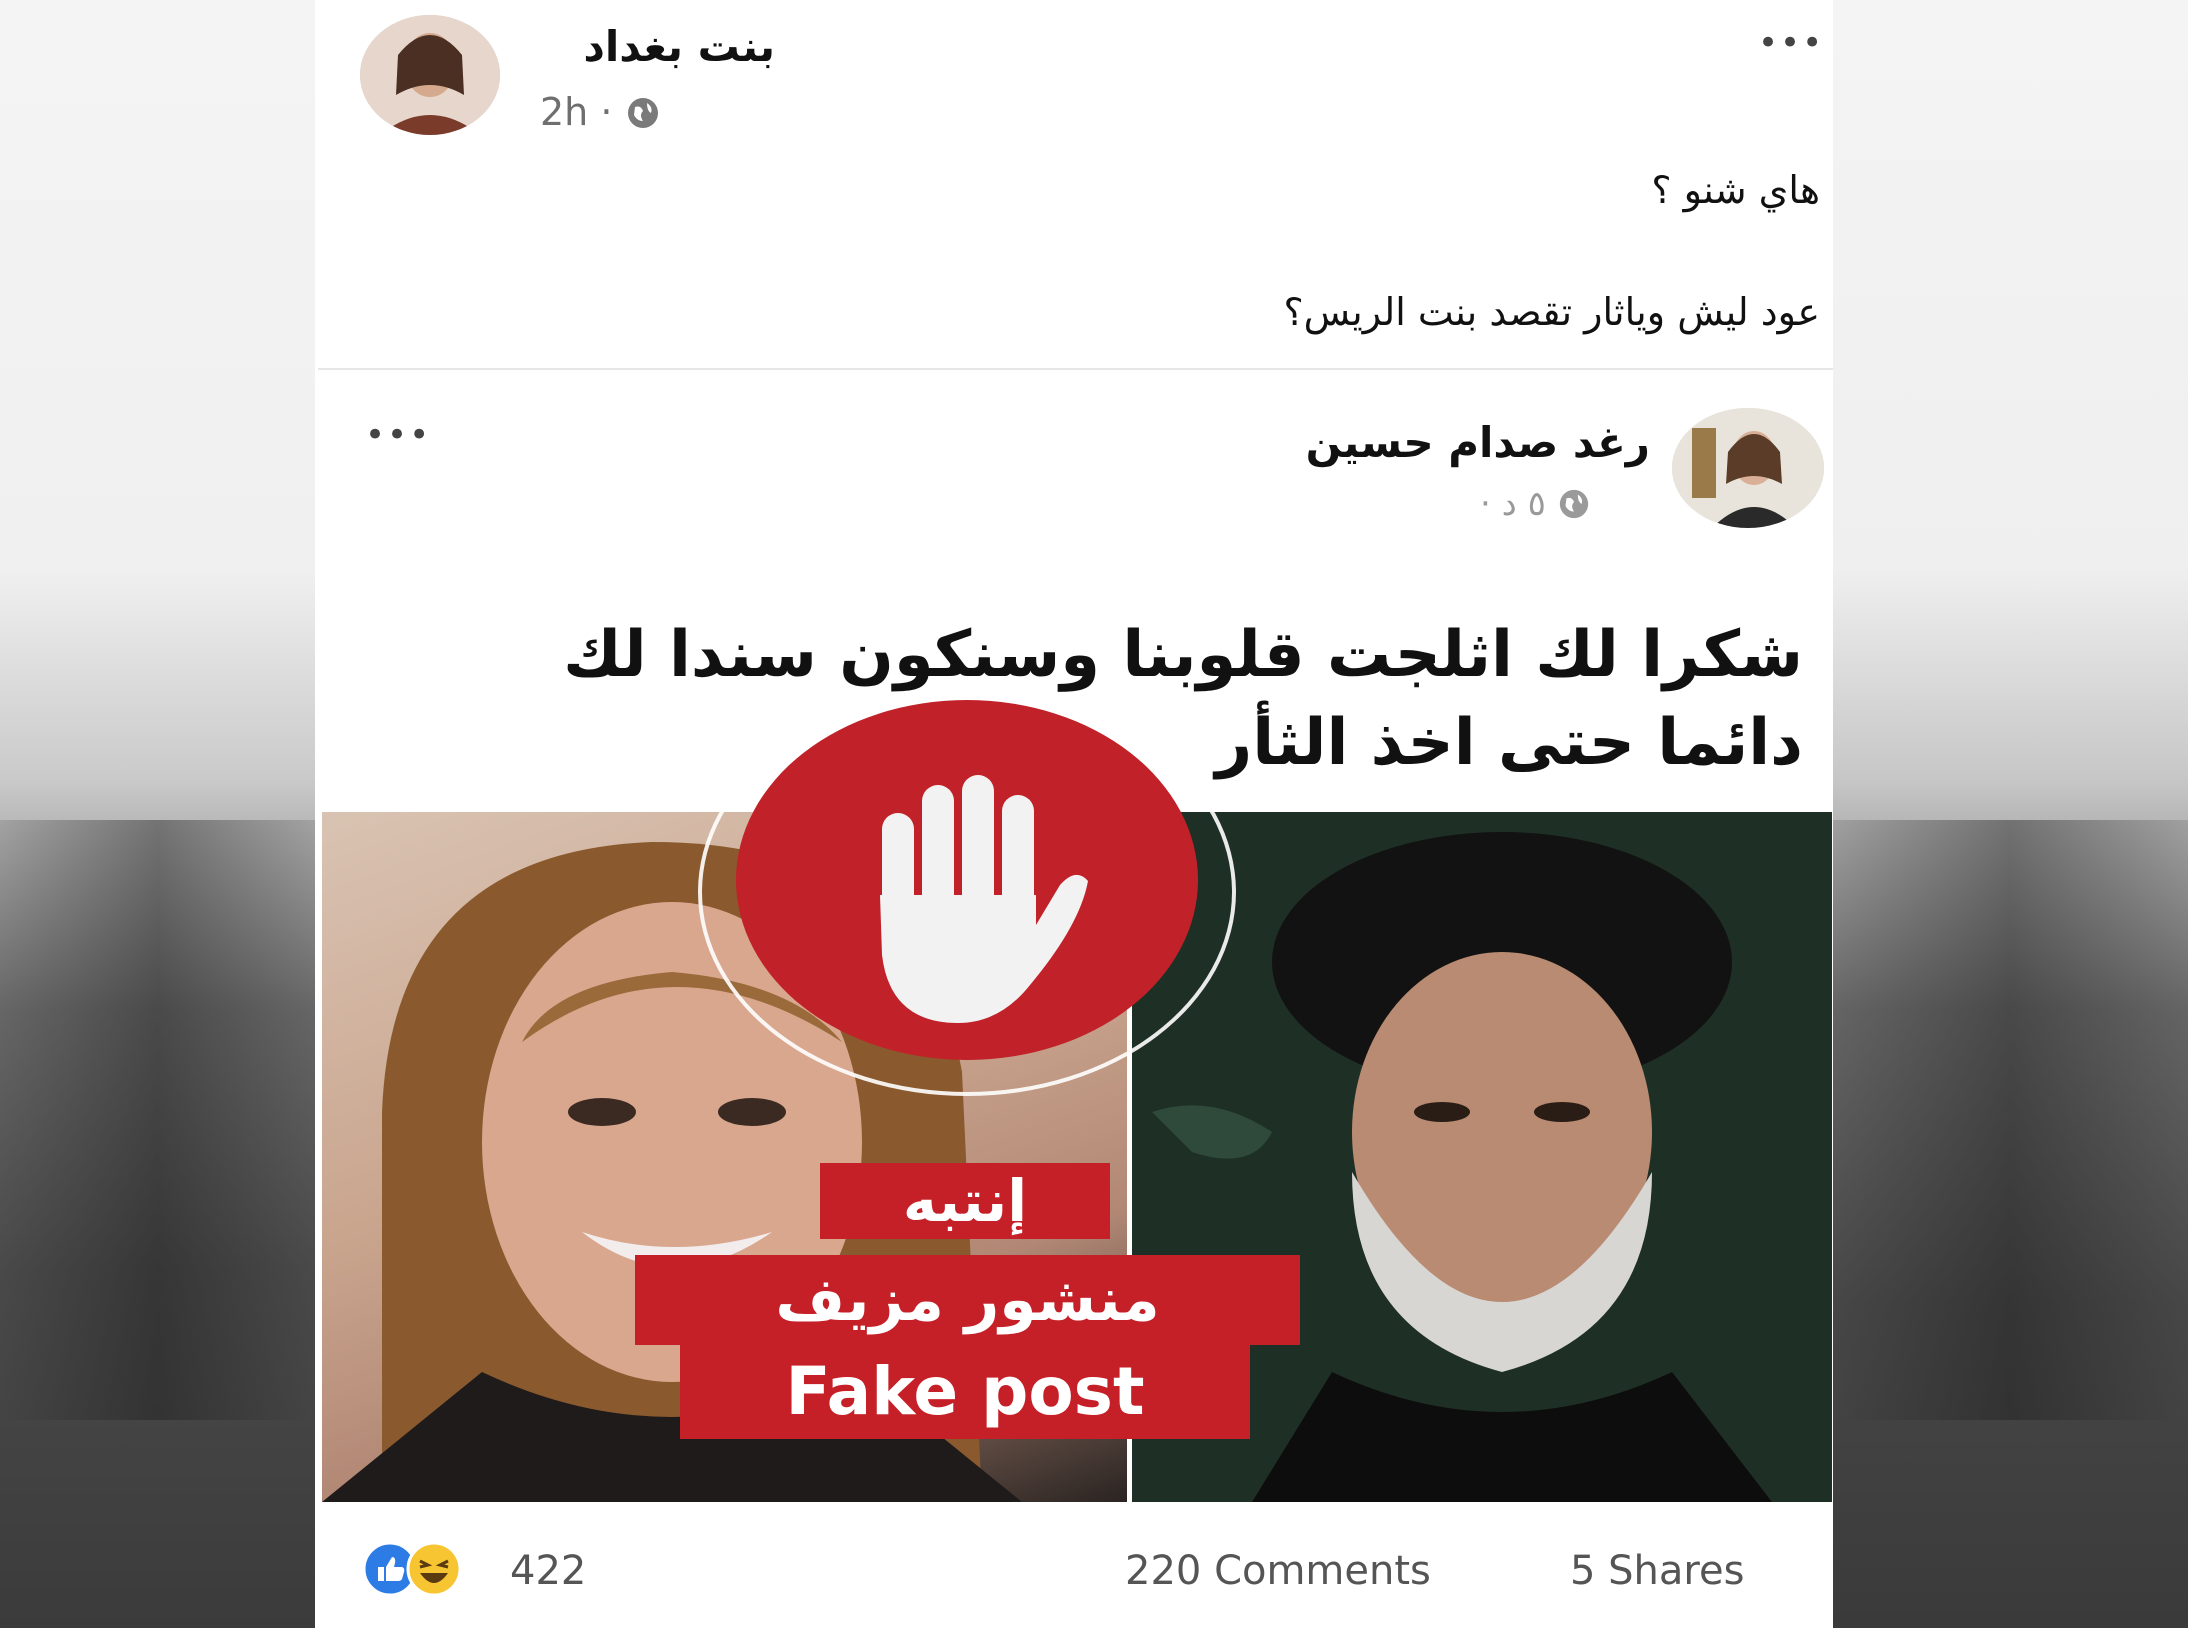  What do you see at coordinates (1183, 655) in the screenshot?
I see `headline-line: شكرا لك اثلجت قلوبنا وسنكون سندا لك` at bounding box center [1183, 655].